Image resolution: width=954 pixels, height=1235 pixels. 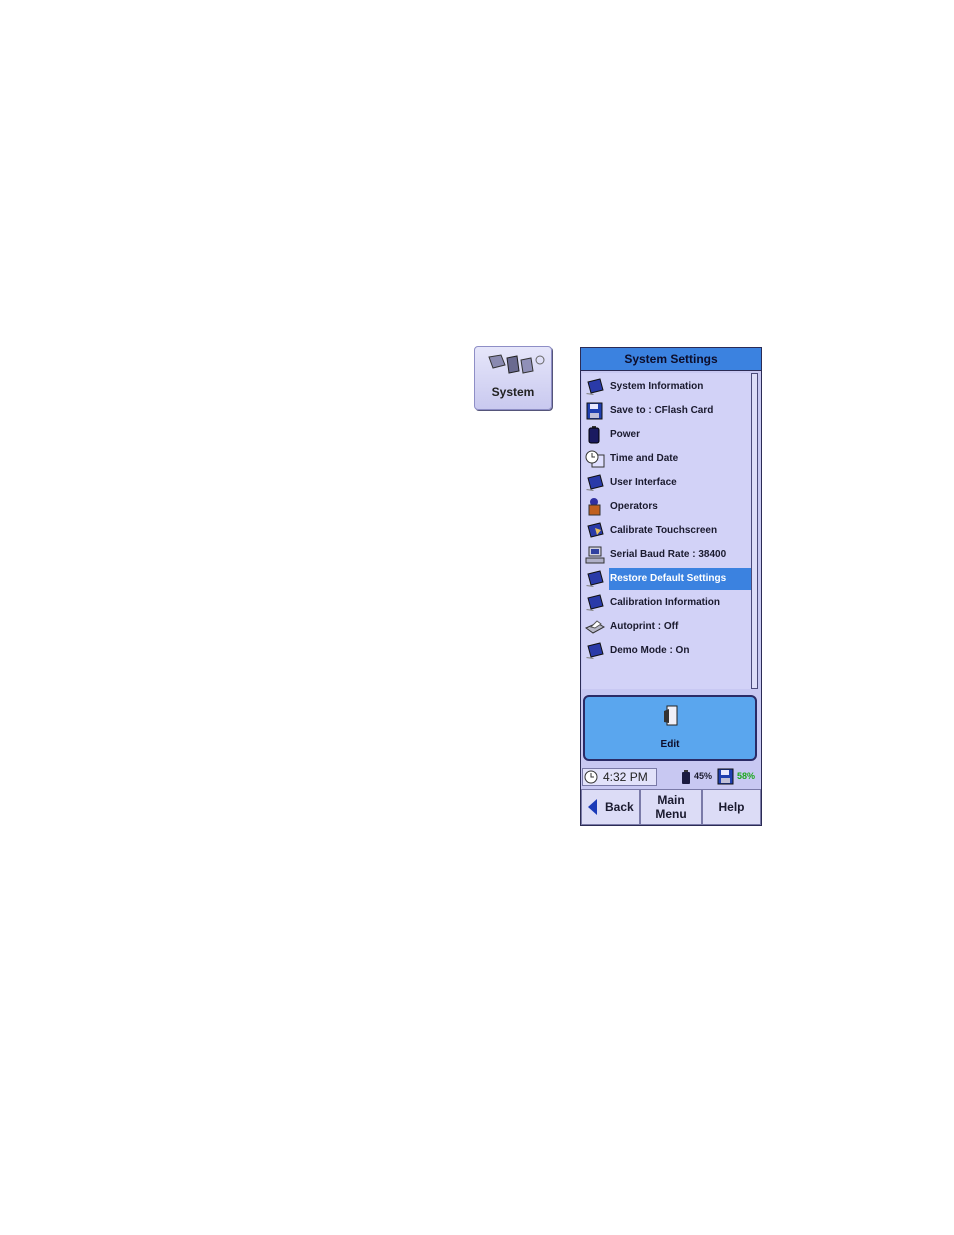 I want to click on edit-button-label: Edit, so click(x=670, y=744).